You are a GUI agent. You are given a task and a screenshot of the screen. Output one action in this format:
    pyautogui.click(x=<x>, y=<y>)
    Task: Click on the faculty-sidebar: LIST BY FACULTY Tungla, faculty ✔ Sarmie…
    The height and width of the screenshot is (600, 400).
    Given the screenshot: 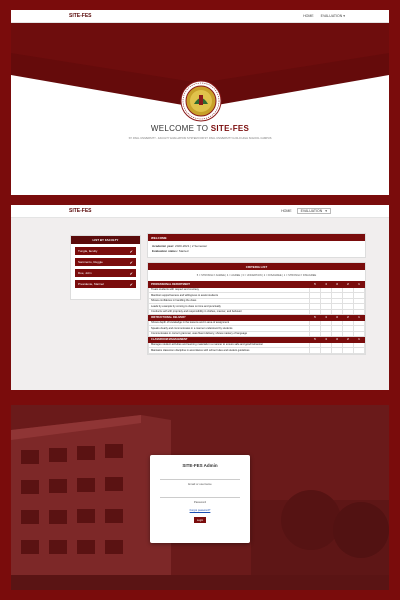 What is the action you would take?
    pyautogui.click(x=105, y=267)
    